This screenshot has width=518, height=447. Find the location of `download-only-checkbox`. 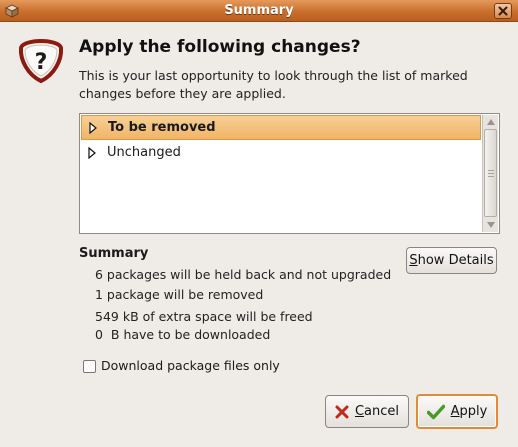

download-only-checkbox is located at coordinates (89, 366).